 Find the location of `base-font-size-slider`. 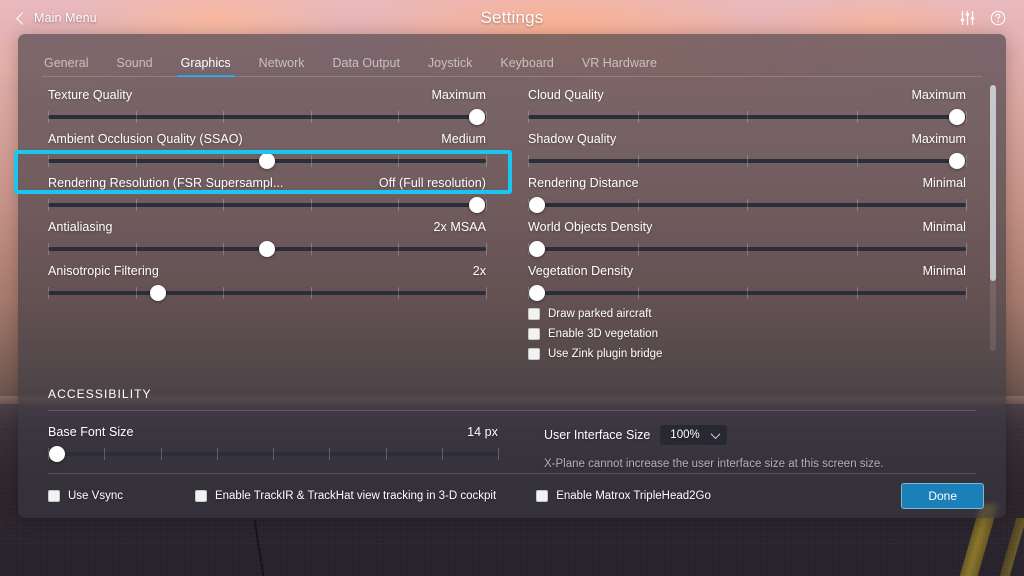

base-font-size-slider is located at coordinates (273, 454).